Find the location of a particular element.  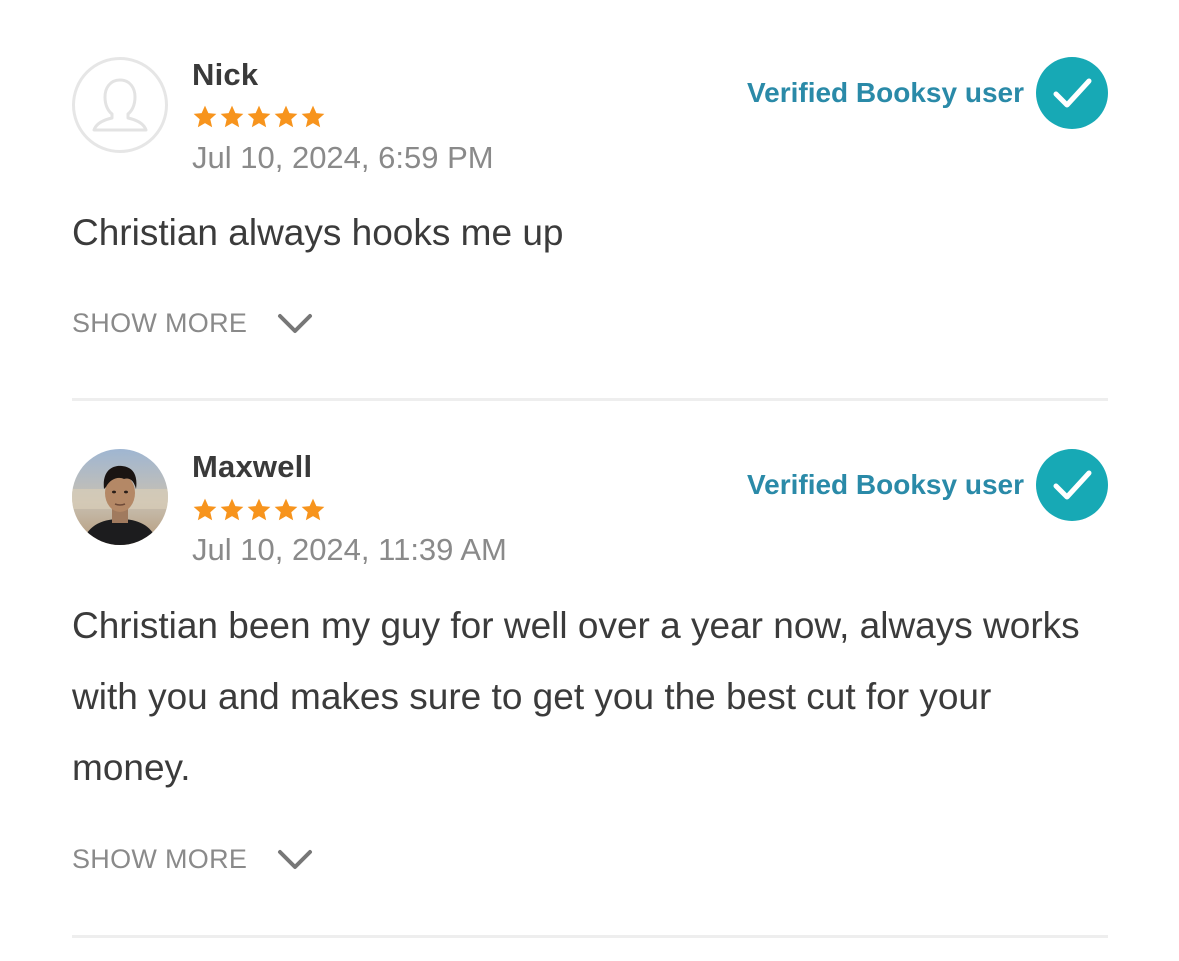

review-date: Jul 10, 2024, 11:39 AM is located at coordinates (349, 549).